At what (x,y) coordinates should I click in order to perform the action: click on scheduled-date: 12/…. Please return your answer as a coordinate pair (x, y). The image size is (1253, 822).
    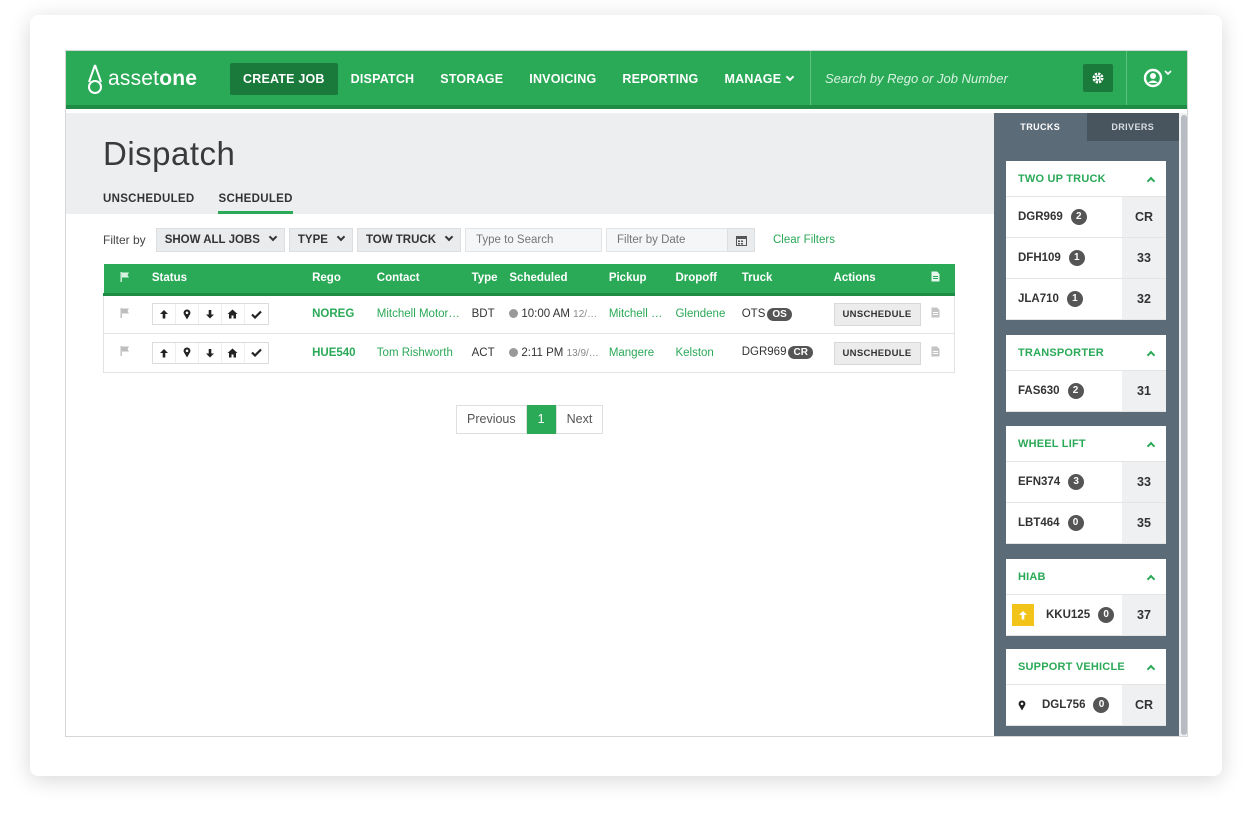
    Looking at the image, I should click on (585, 314).